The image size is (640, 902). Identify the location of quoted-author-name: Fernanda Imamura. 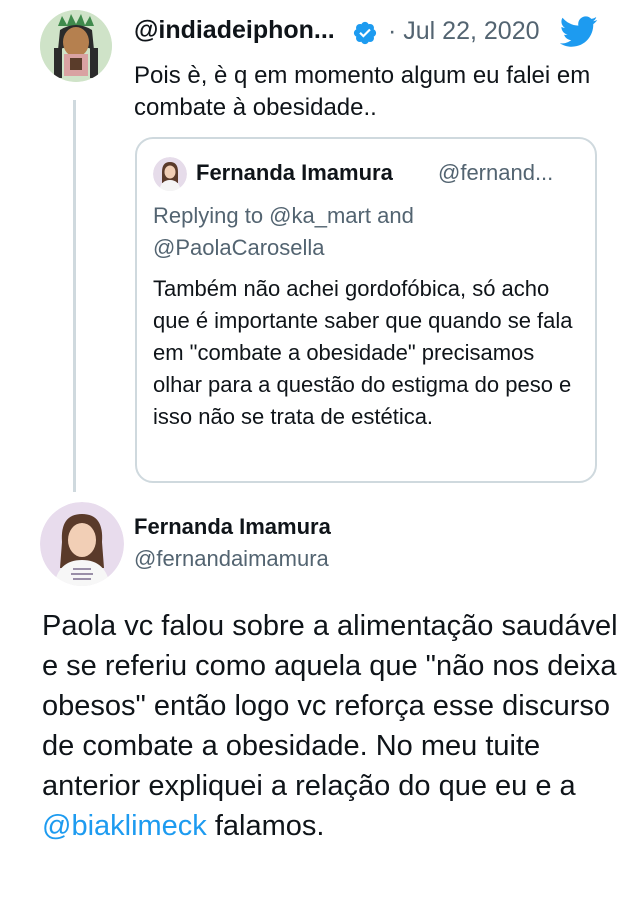
(294, 172).